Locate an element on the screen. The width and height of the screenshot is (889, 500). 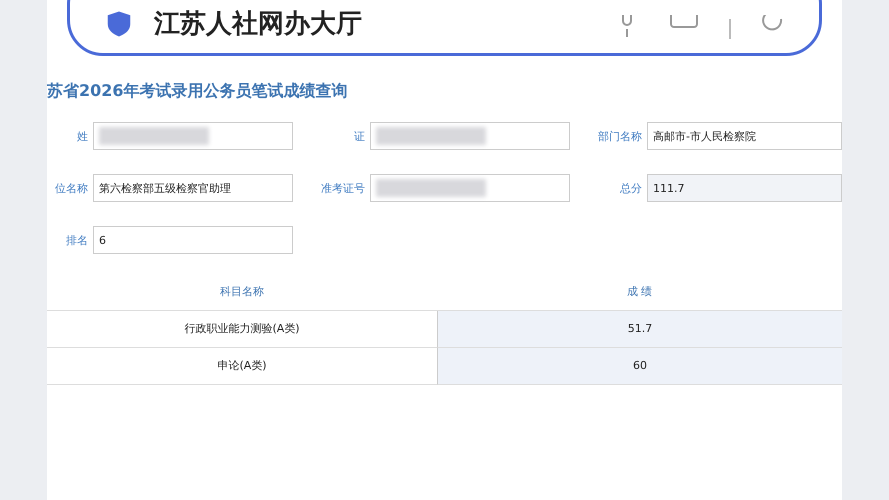
field-label: 部门名称 is located at coordinates (619, 136).